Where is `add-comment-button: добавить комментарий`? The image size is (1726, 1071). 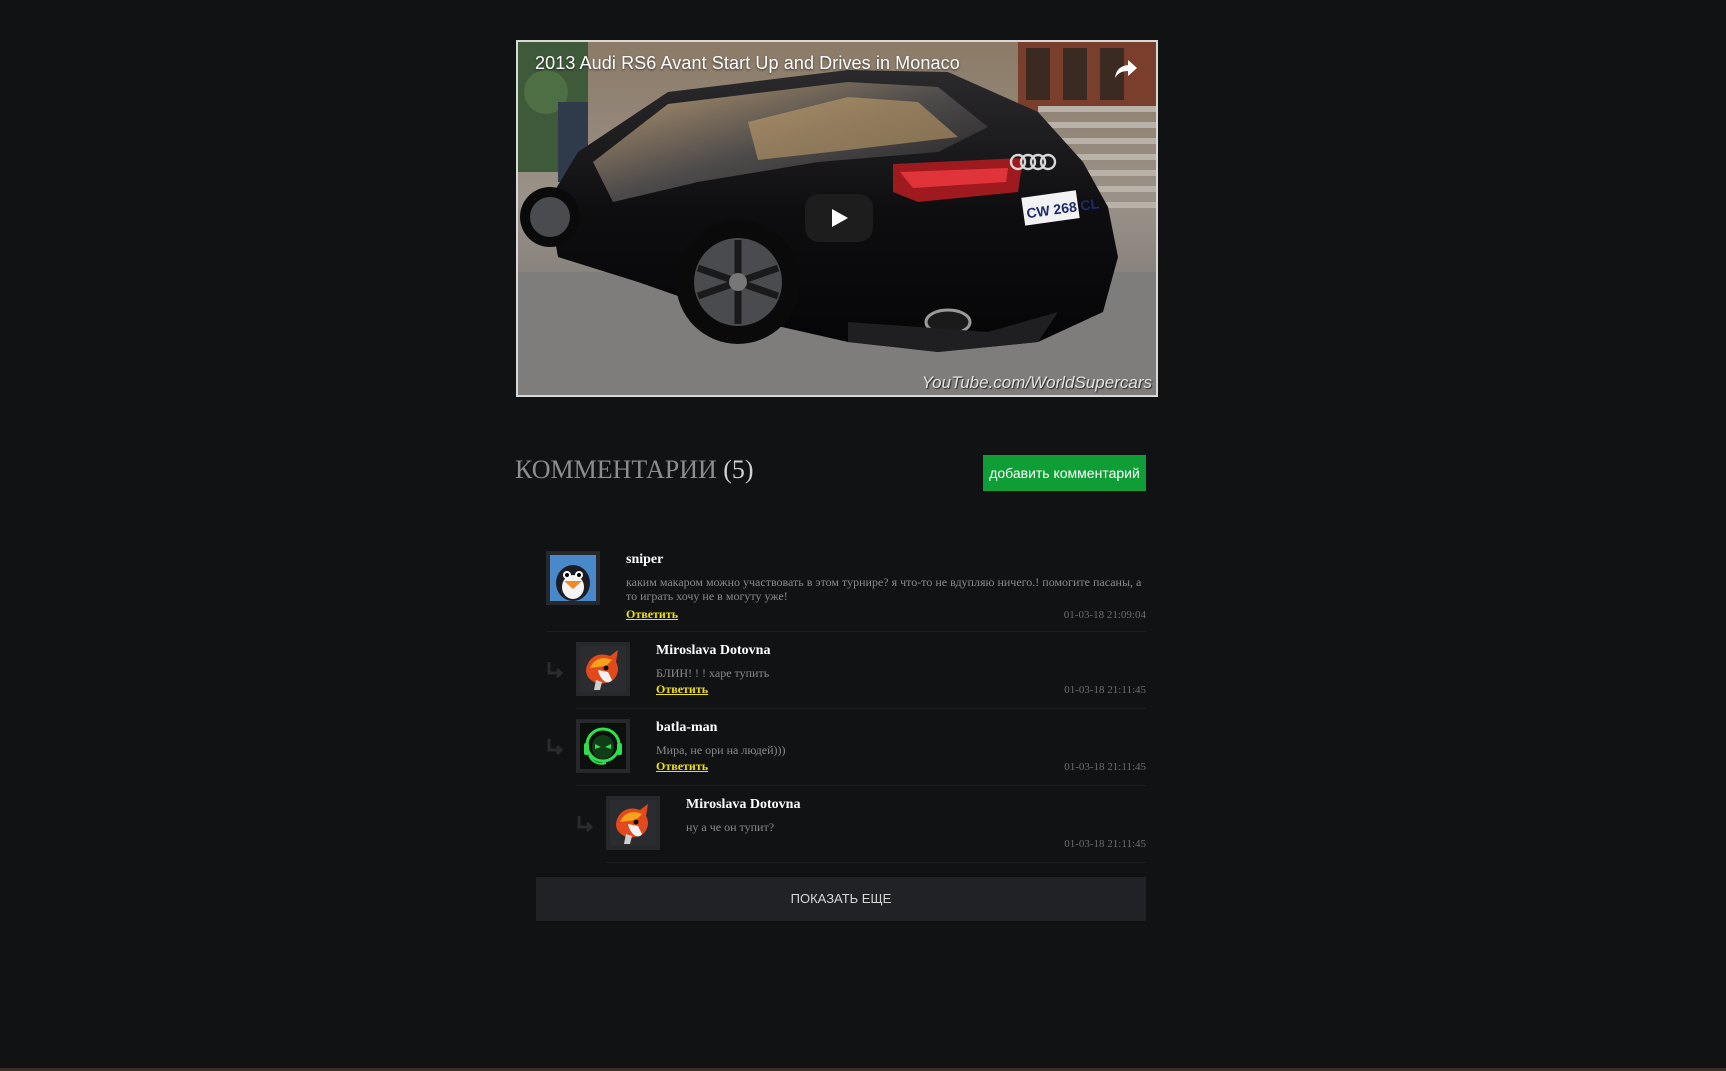
add-comment-button: добавить комментарий is located at coordinates (1064, 473).